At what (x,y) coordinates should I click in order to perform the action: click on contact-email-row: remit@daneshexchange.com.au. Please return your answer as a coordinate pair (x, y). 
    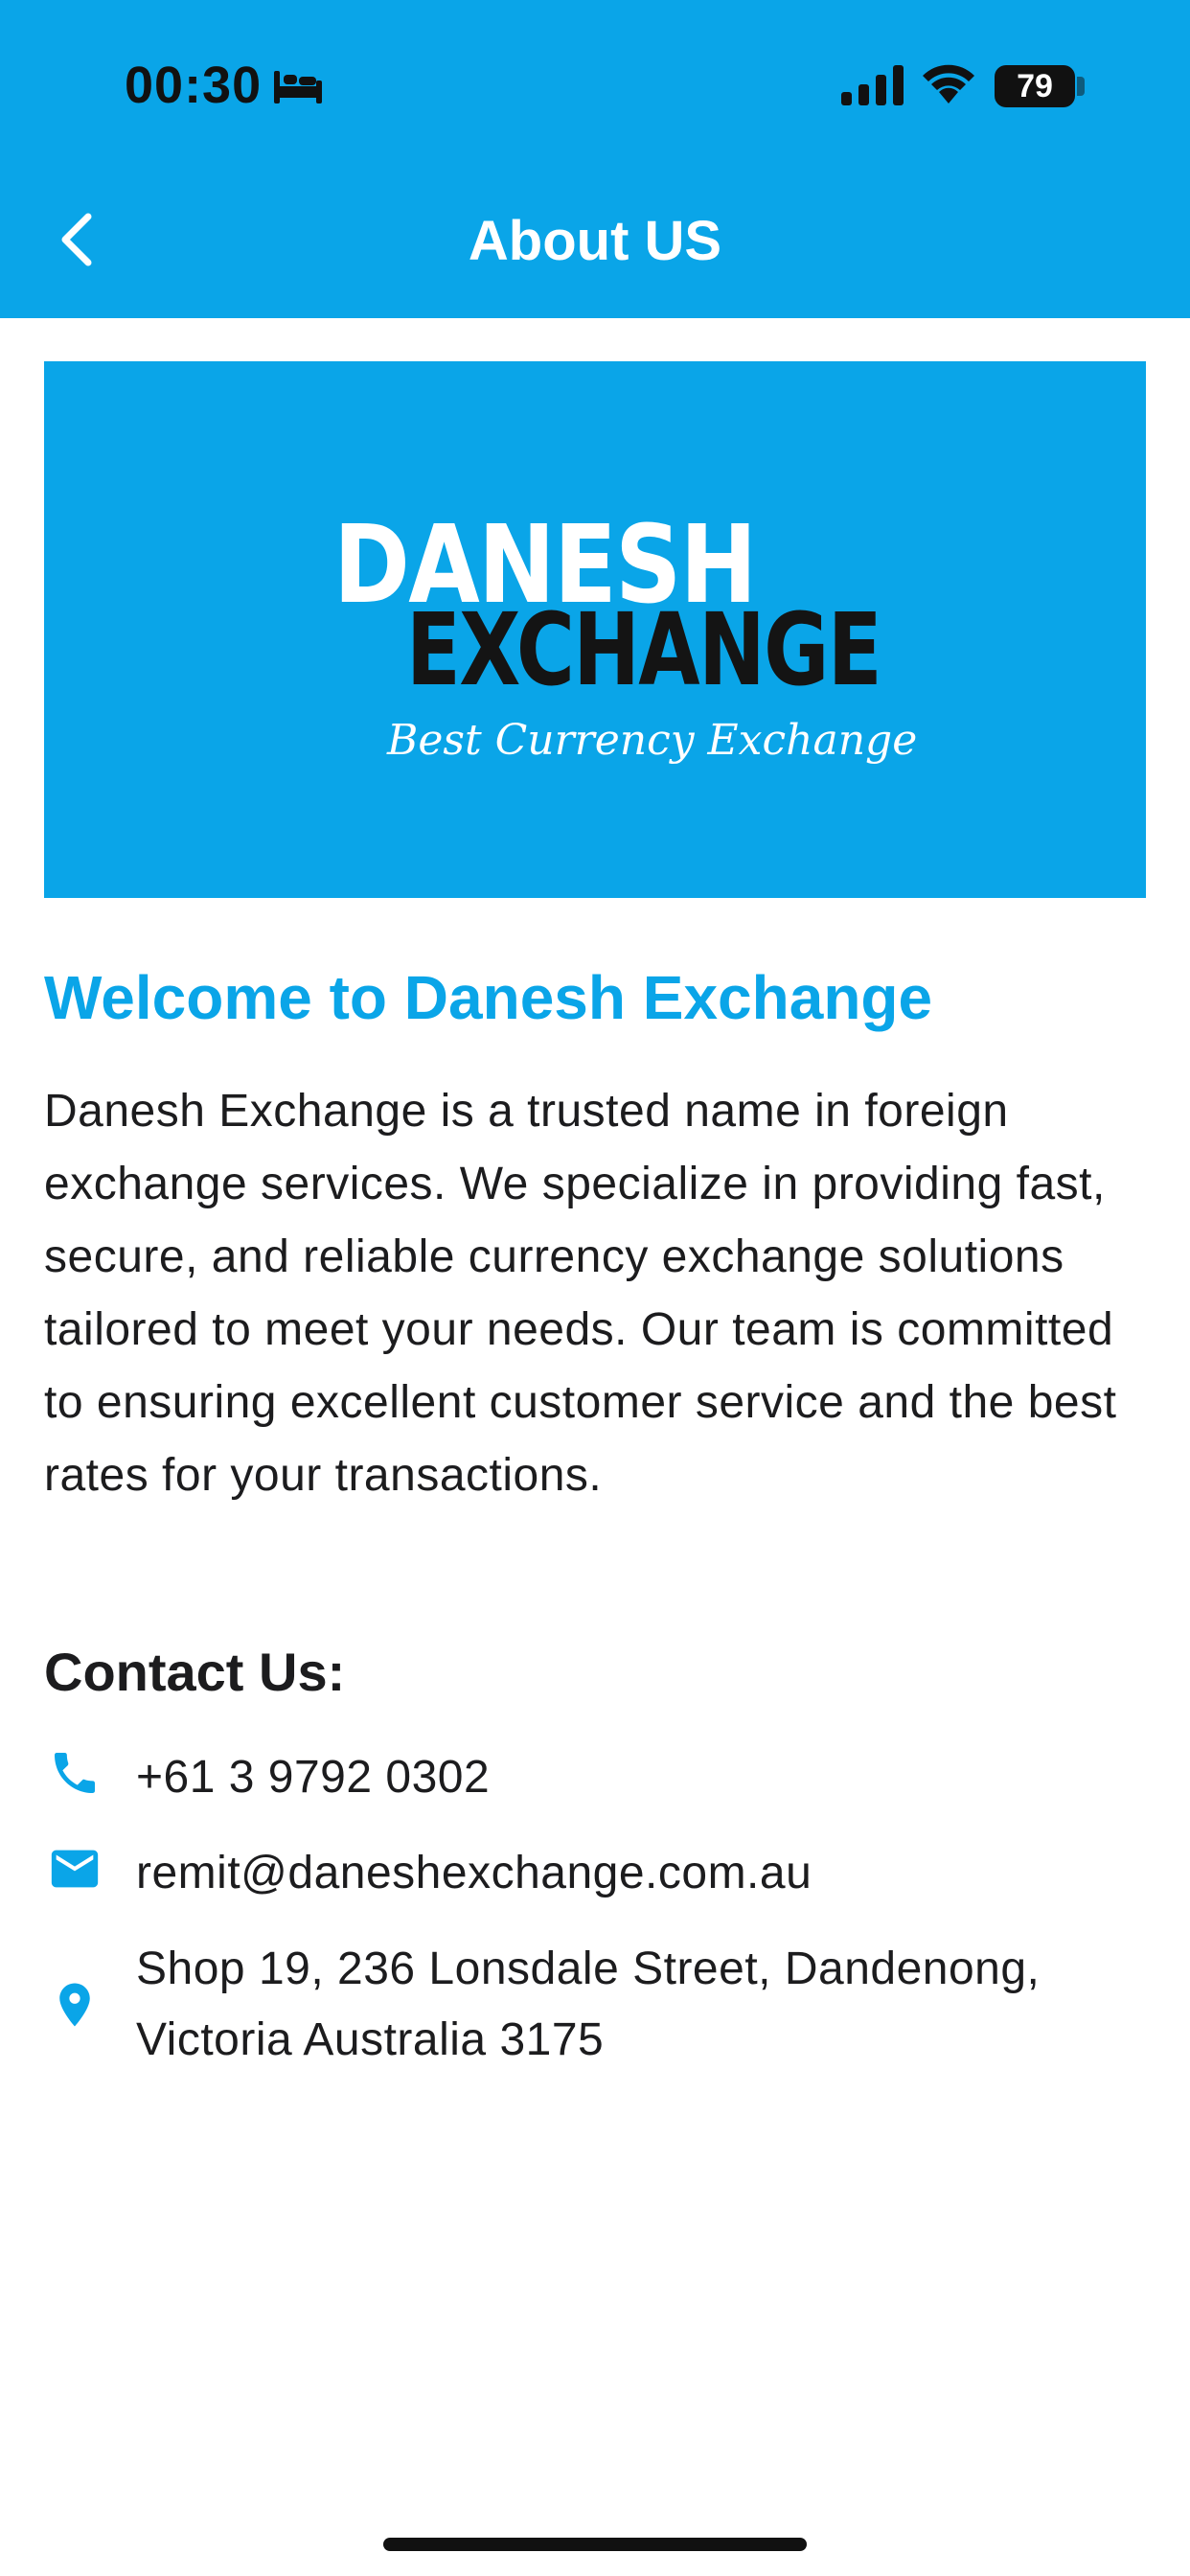
    Looking at the image, I should click on (600, 1874).